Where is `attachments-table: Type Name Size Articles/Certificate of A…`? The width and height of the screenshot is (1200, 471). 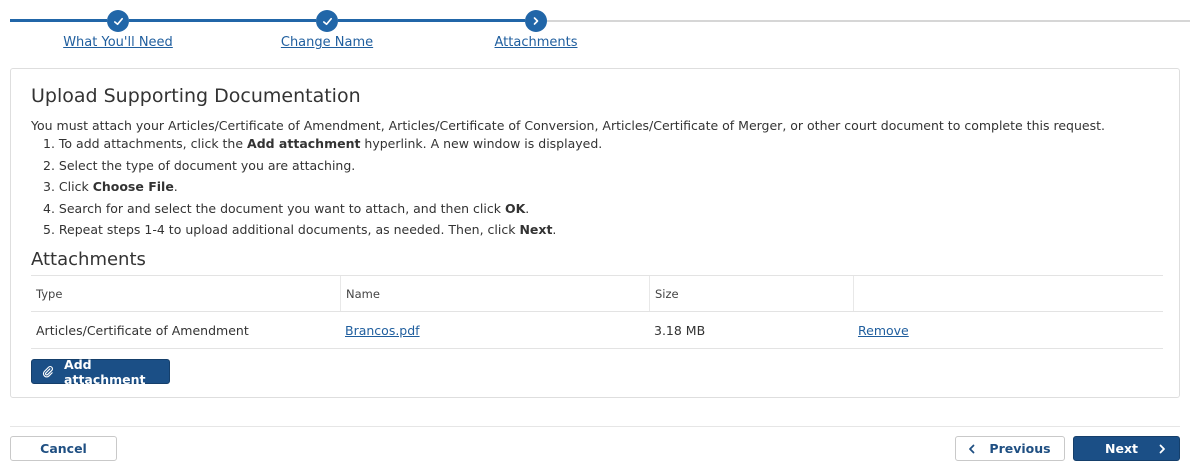
attachments-table: Type Name Size Articles/Certificate of A… is located at coordinates (597, 312).